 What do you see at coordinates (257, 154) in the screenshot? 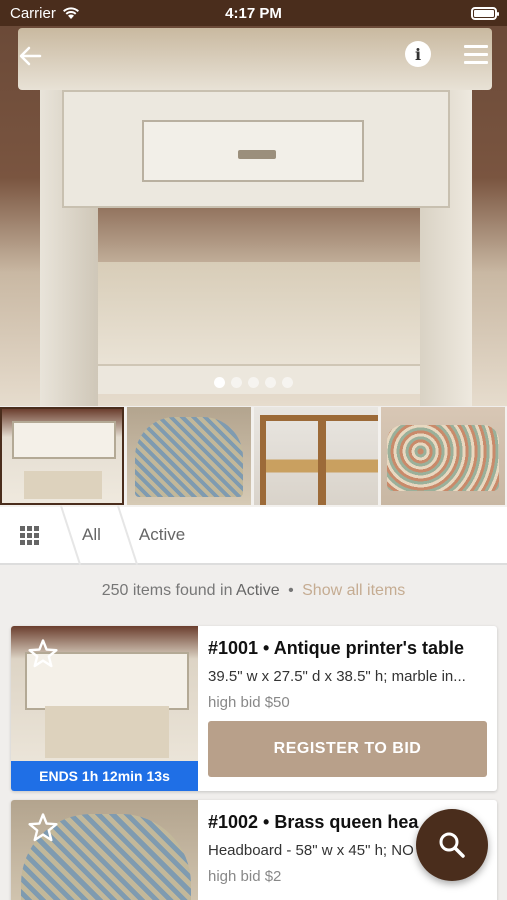
I see `hero-drawer-handle` at bounding box center [257, 154].